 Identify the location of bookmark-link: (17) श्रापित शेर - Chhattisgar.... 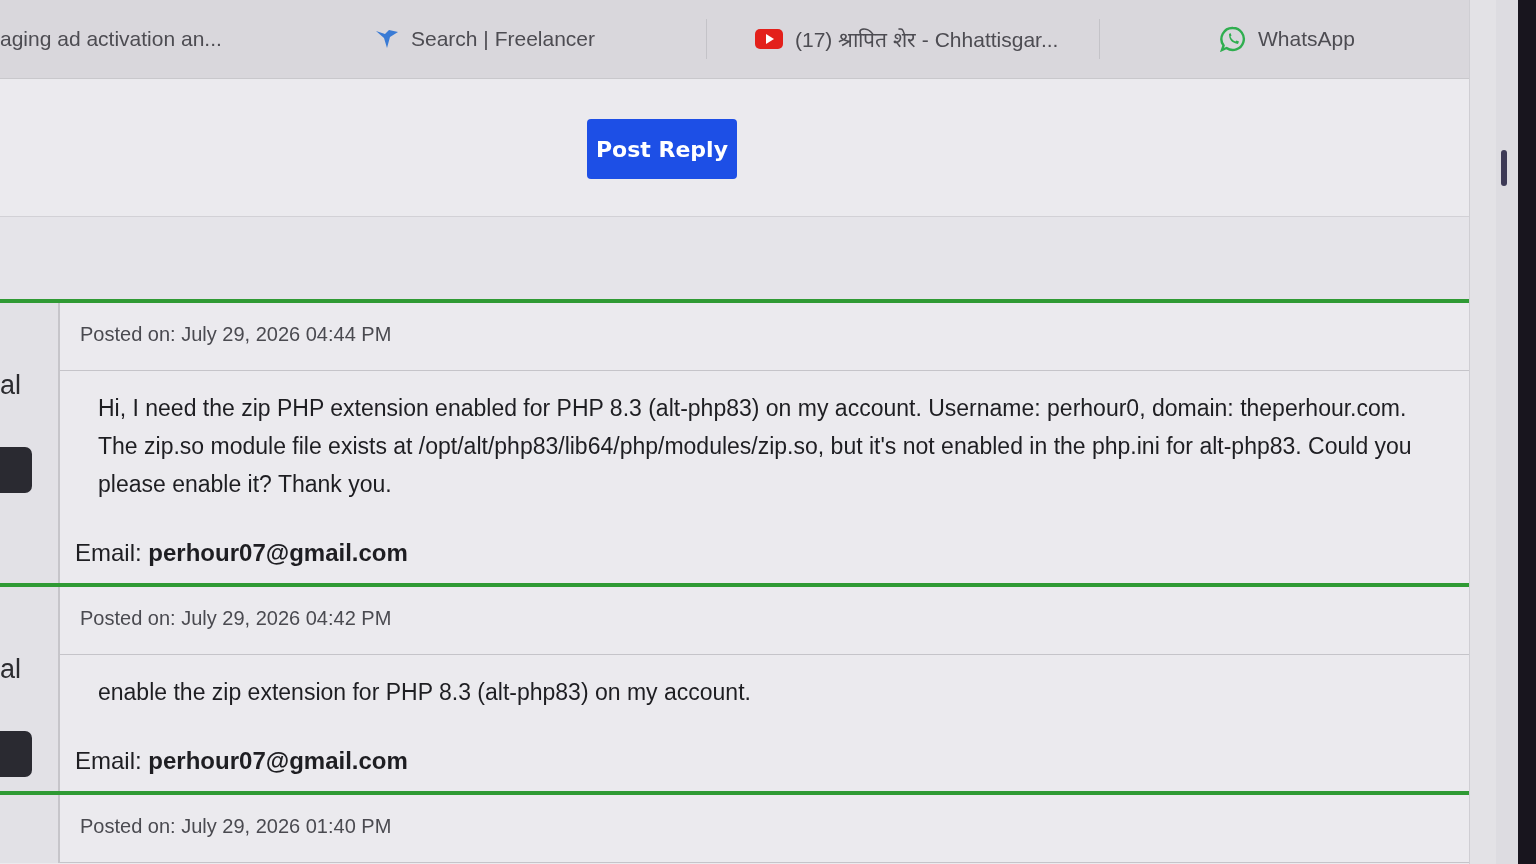
(907, 39).